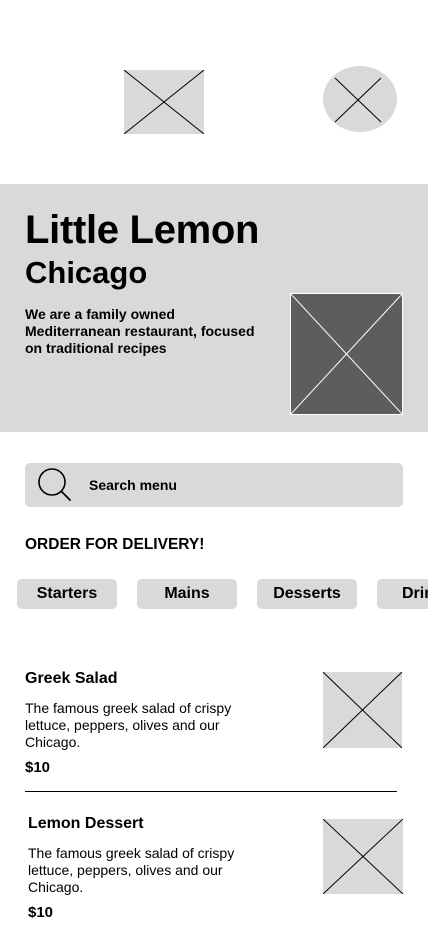 The height and width of the screenshot is (926, 428). I want to click on hero-image-placeholder, so click(346, 354).